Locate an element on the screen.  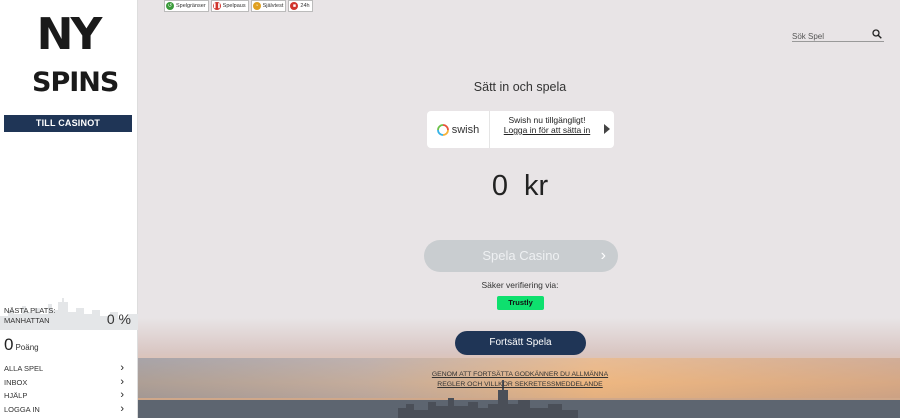
sidebar-item-login: LOGGA IN › is located at coordinates (69, 410).